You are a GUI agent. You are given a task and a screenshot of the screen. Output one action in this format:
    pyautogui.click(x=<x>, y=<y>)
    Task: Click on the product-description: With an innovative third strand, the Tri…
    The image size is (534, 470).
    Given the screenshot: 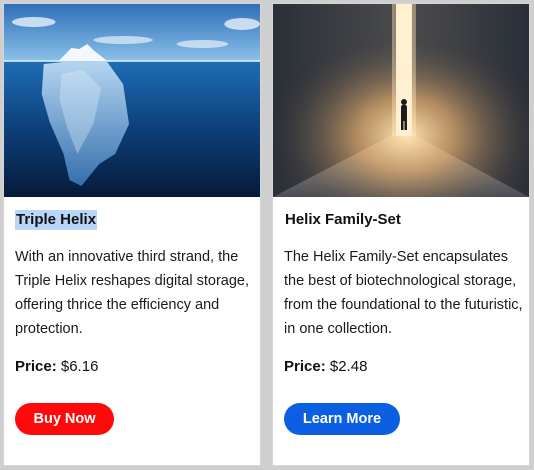 What is the action you would take?
    pyautogui.click(x=132, y=293)
    